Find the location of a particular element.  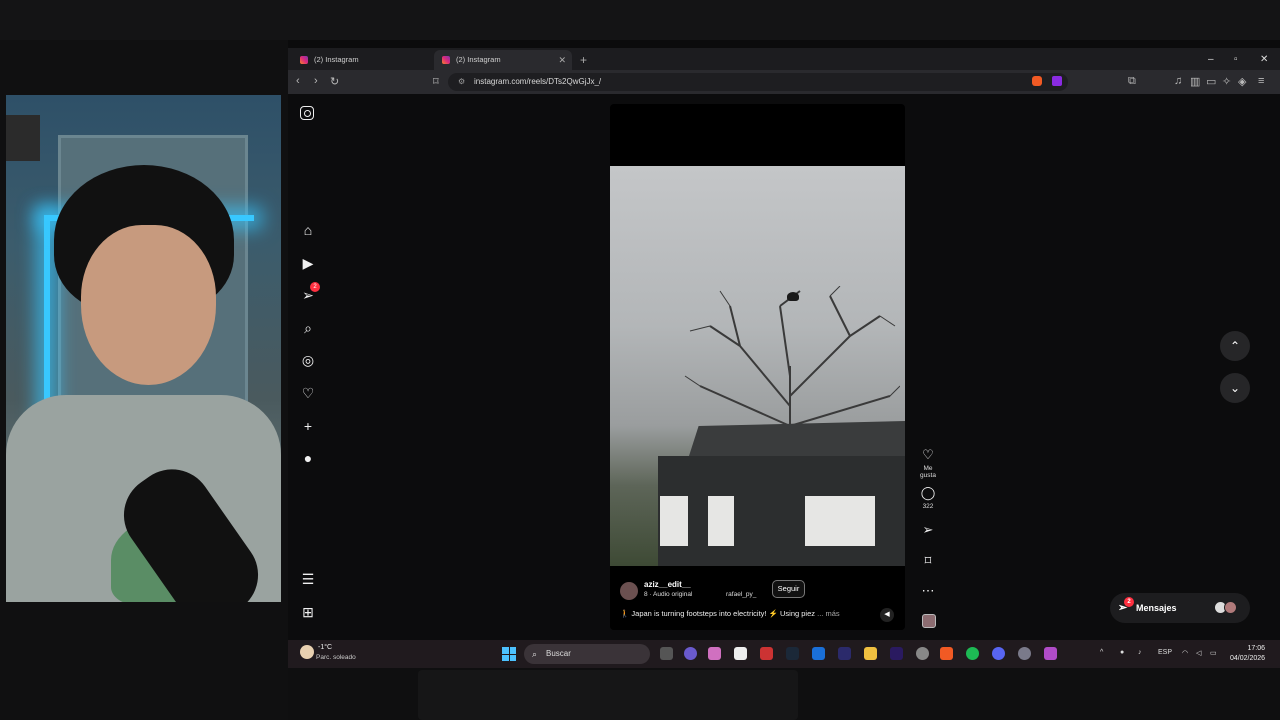

like-button: ♡ Me gusta is located at coordinates (928, 463).